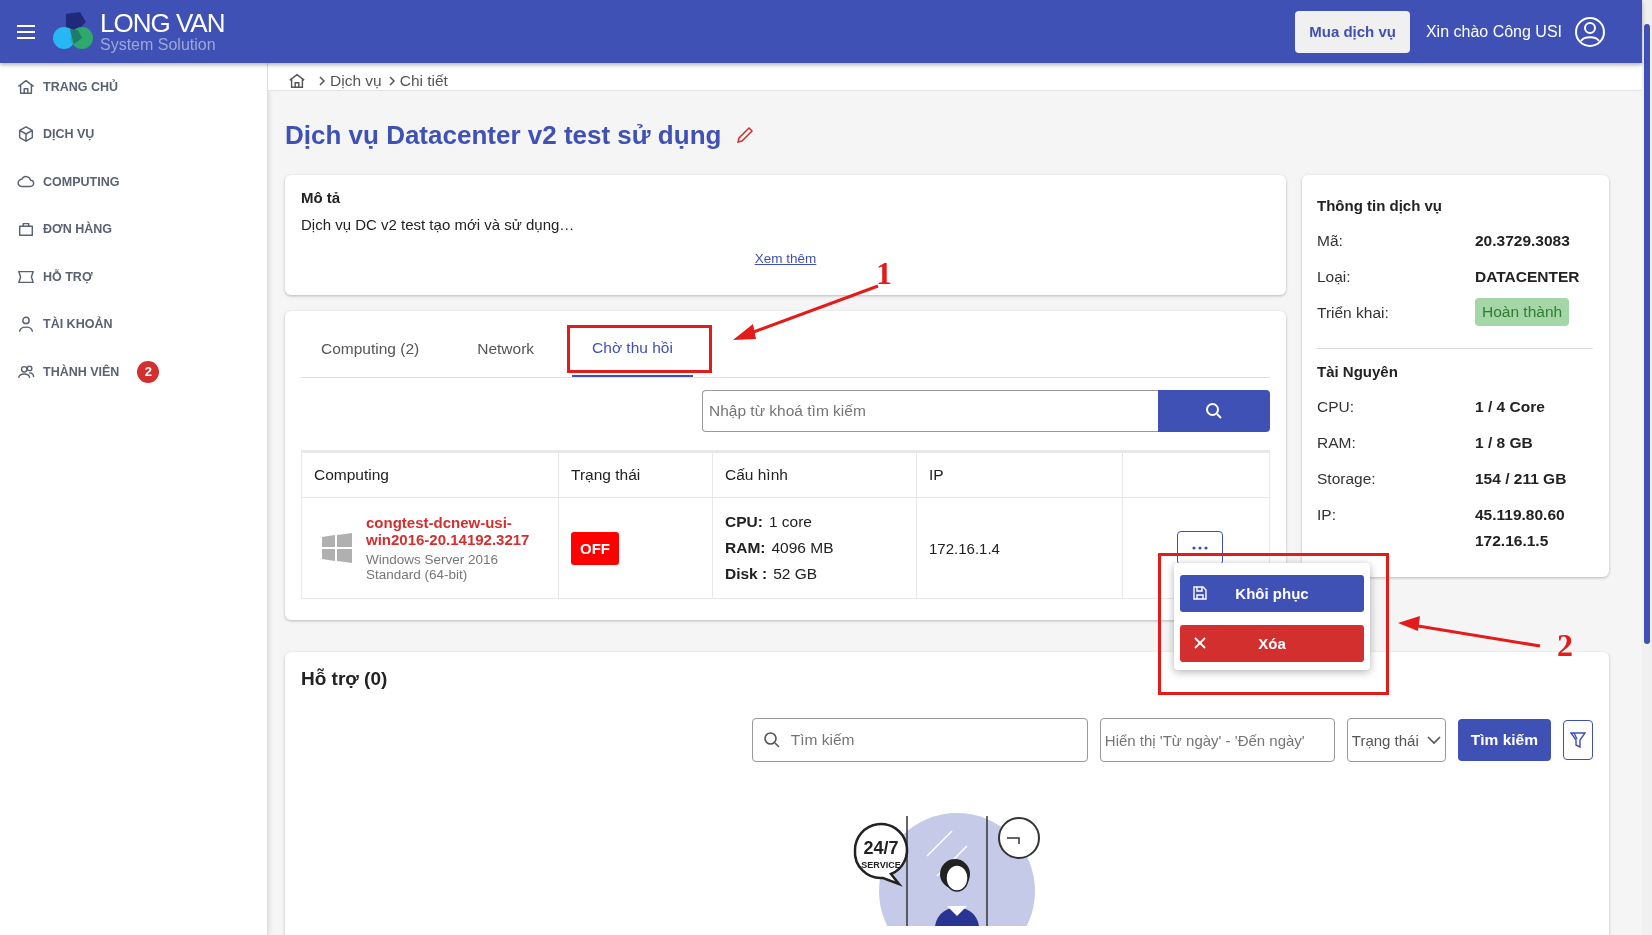  What do you see at coordinates (1214, 411) in the screenshot?
I see `search-icon` at bounding box center [1214, 411].